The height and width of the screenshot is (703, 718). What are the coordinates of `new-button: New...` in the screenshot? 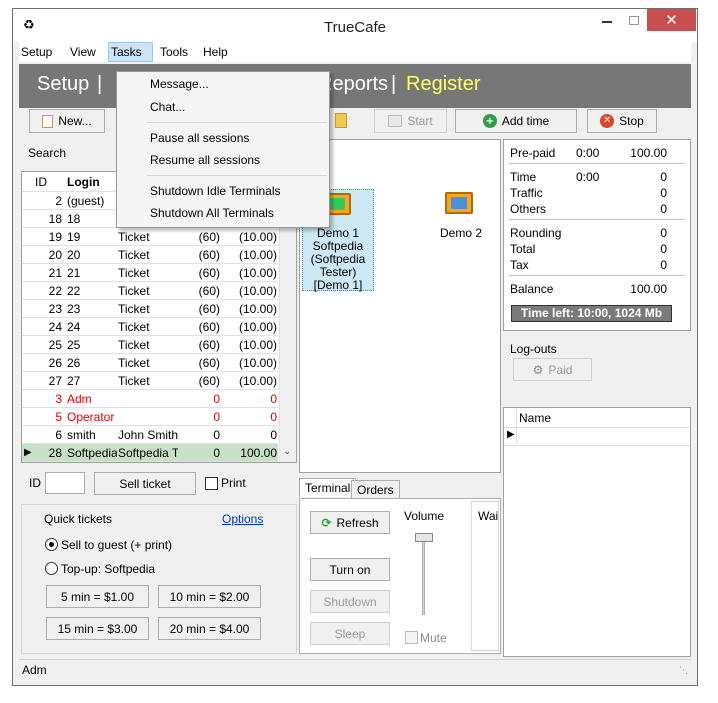 It's located at (67, 121).